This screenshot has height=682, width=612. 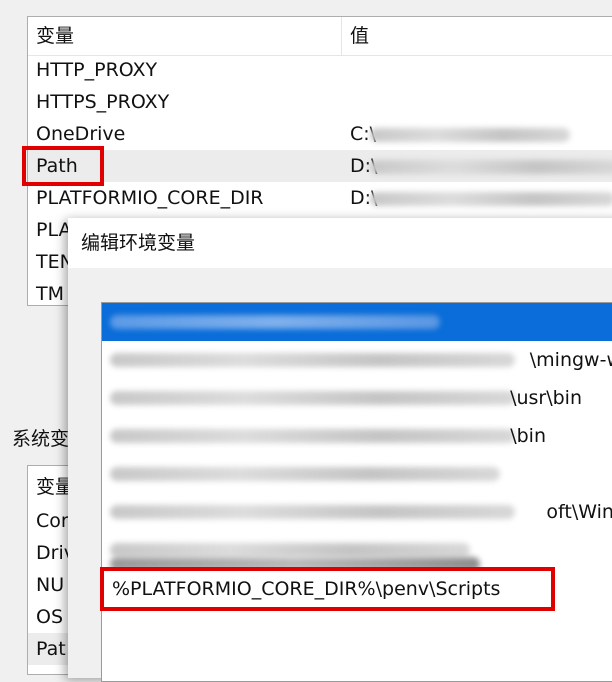 What do you see at coordinates (320, 166) in the screenshot?
I see `variable-row-path: Path D:\` at bounding box center [320, 166].